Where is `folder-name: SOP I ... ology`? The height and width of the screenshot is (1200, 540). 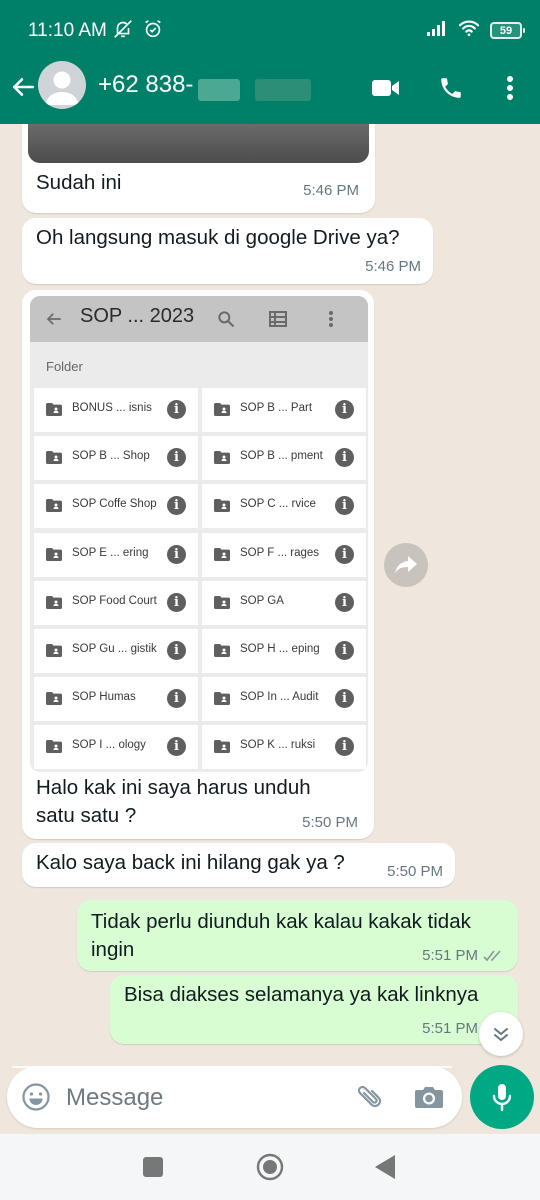
folder-name: SOP I ... ology is located at coordinates (109, 745).